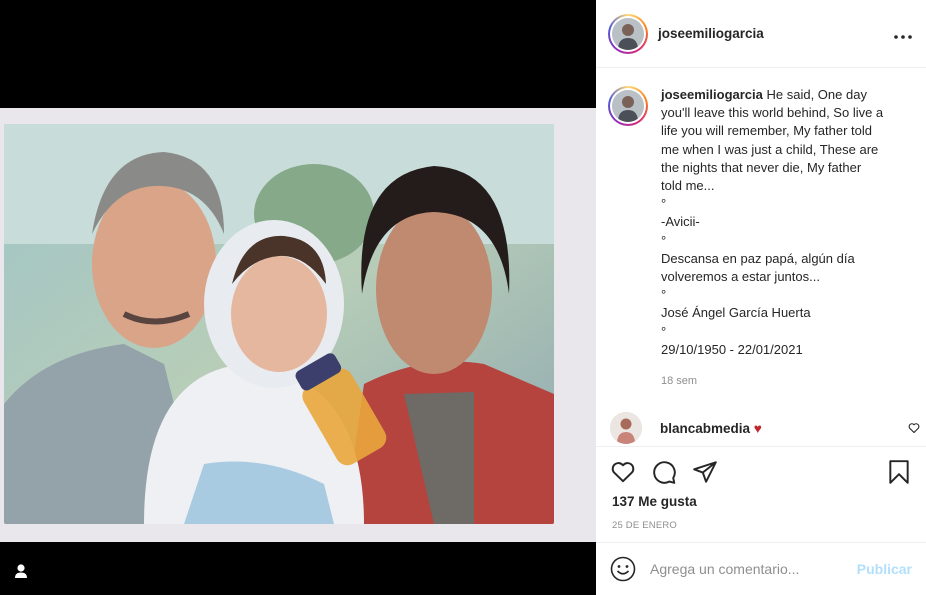 The width and height of the screenshot is (926, 595). I want to click on likes-count: 137 Me gusta, so click(761, 501).